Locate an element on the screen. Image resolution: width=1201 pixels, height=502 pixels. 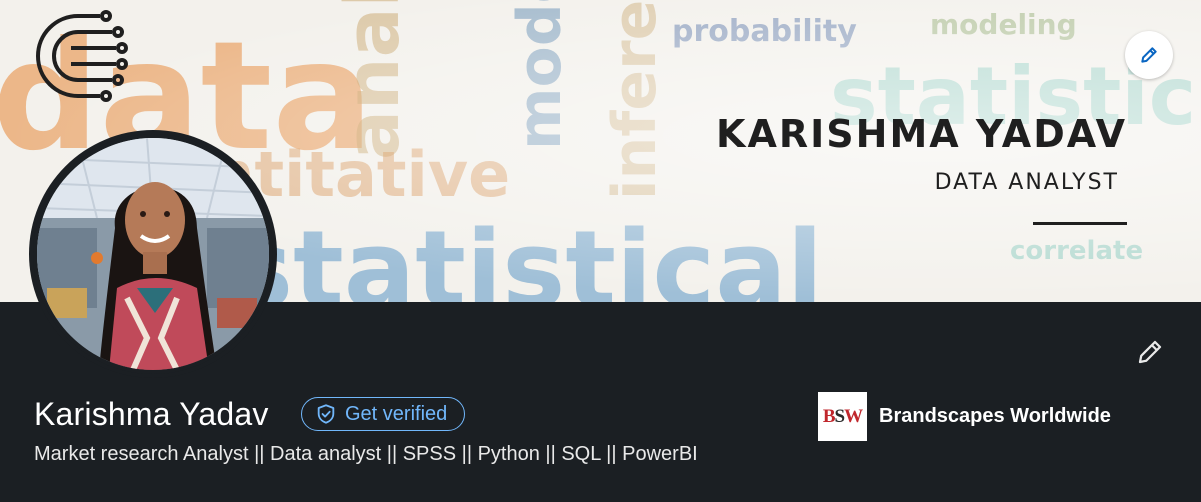
profile-name: Karishma Yadav is located at coordinates (151, 414).